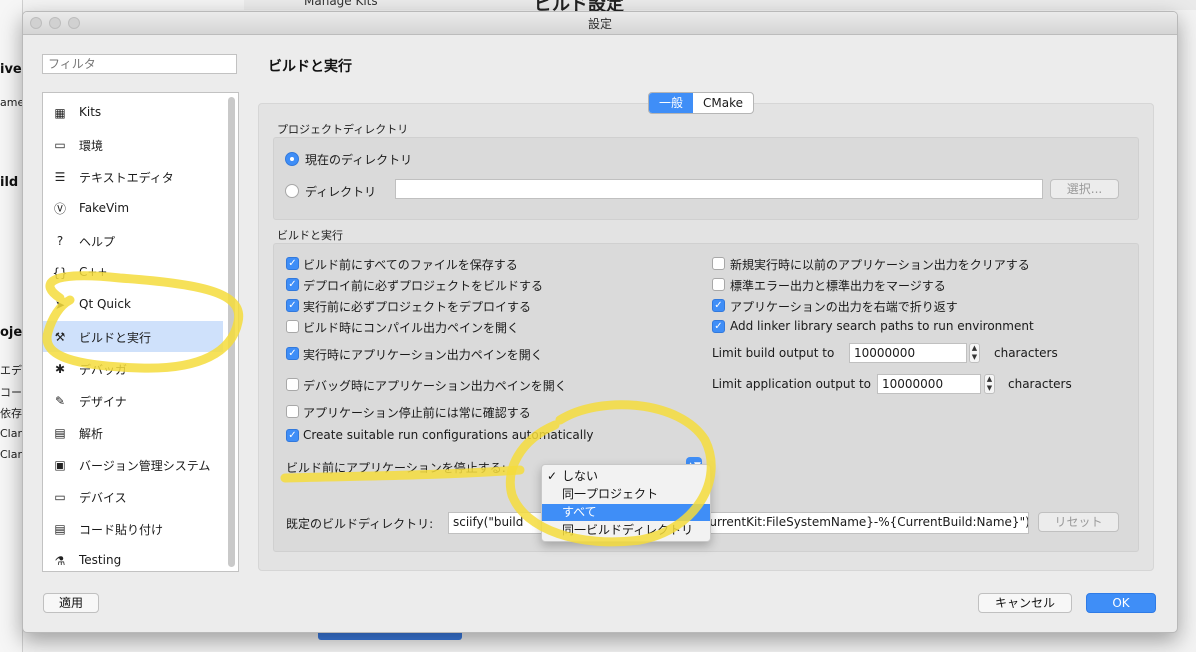 The width and height of the screenshot is (1196, 652). What do you see at coordinates (105, 304) in the screenshot?
I see `sidebar-item-label: Qt Quick` at bounding box center [105, 304].